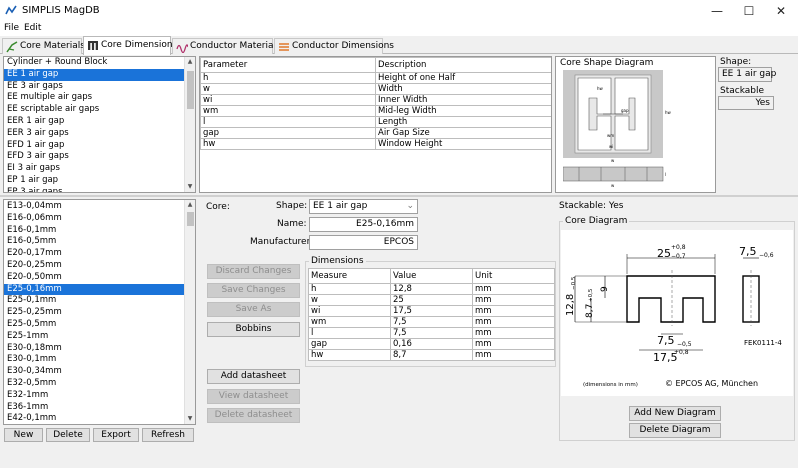 The image size is (798, 468). Describe the element at coordinates (99, 157) in the screenshot. I see `shape-list-item: EFD 3 air gaps` at that location.